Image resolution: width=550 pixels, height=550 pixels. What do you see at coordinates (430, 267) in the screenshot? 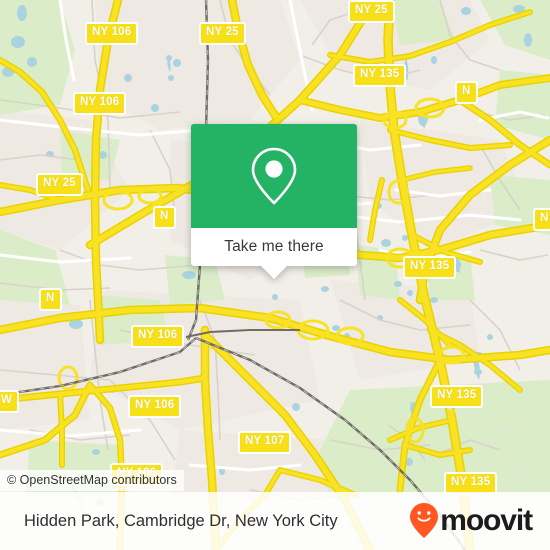
I see `route-shield-ny135-b: NY 135` at bounding box center [430, 267].